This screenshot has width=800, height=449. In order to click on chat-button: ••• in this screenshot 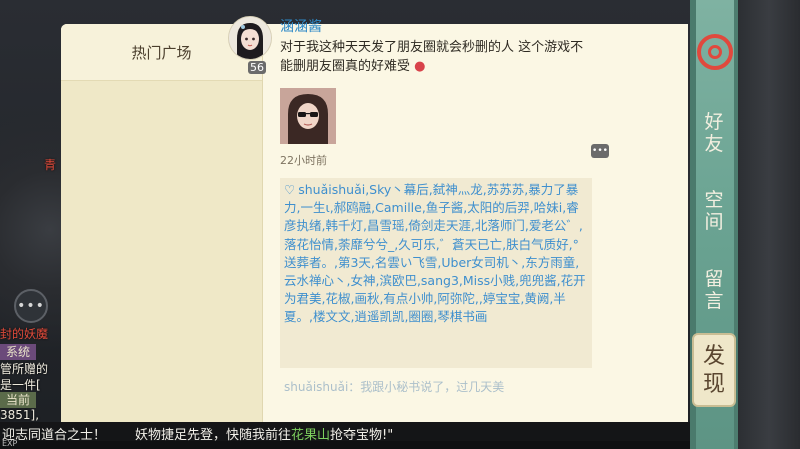, I will do `click(31, 306)`.